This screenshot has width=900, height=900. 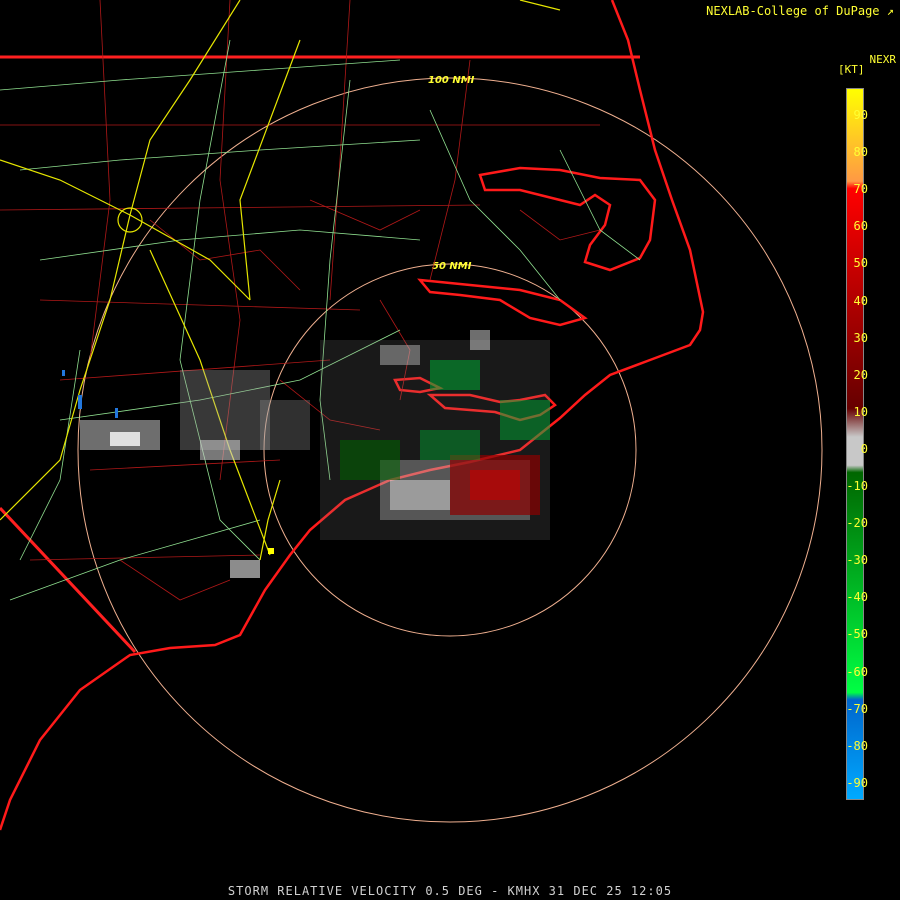 I want to click on legend-tick: 0, so click(x=864, y=448).